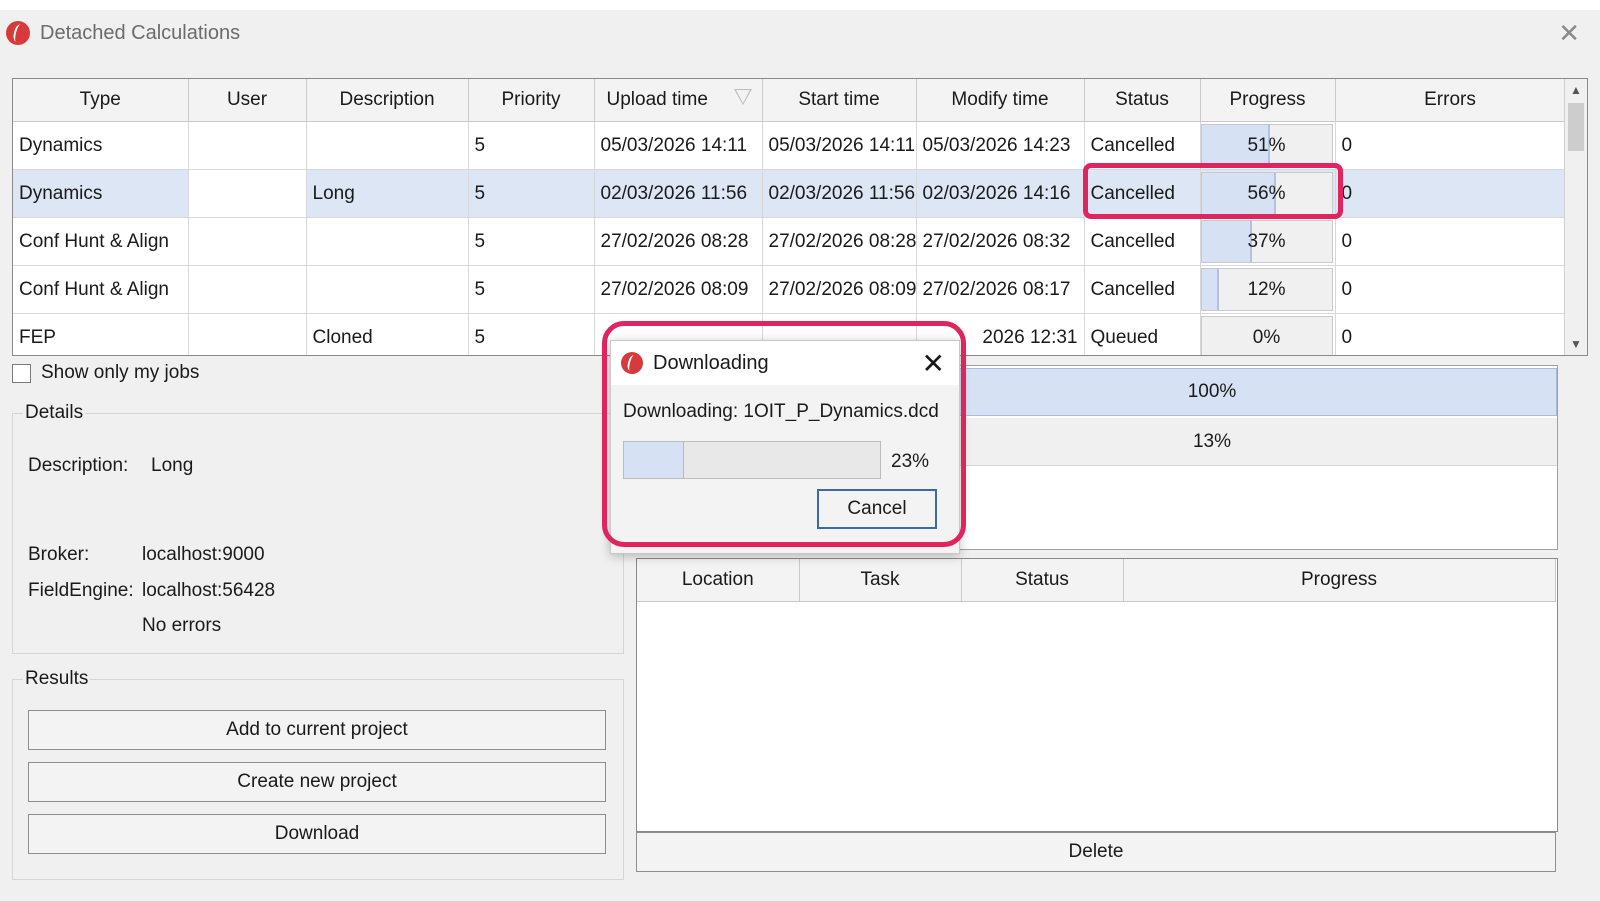  Describe the element at coordinates (1000, 193) in the screenshot. I see `cell-modify-time: 02/03/2026 14:16` at that location.